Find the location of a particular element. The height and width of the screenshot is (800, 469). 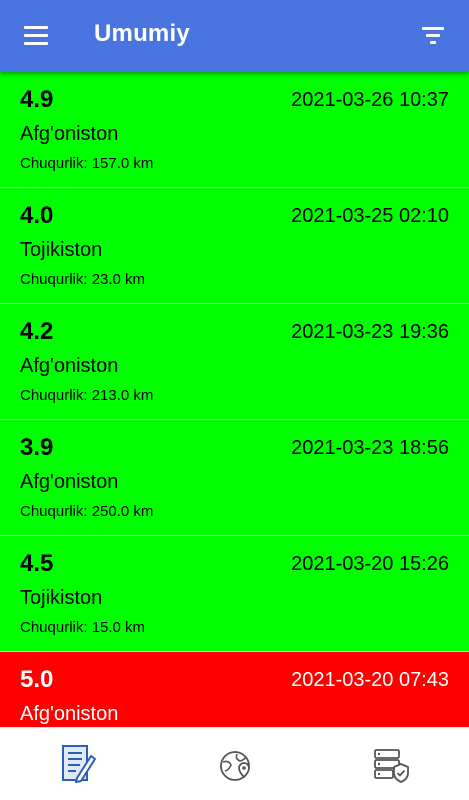

page-title: Umumiy is located at coordinates (142, 33).